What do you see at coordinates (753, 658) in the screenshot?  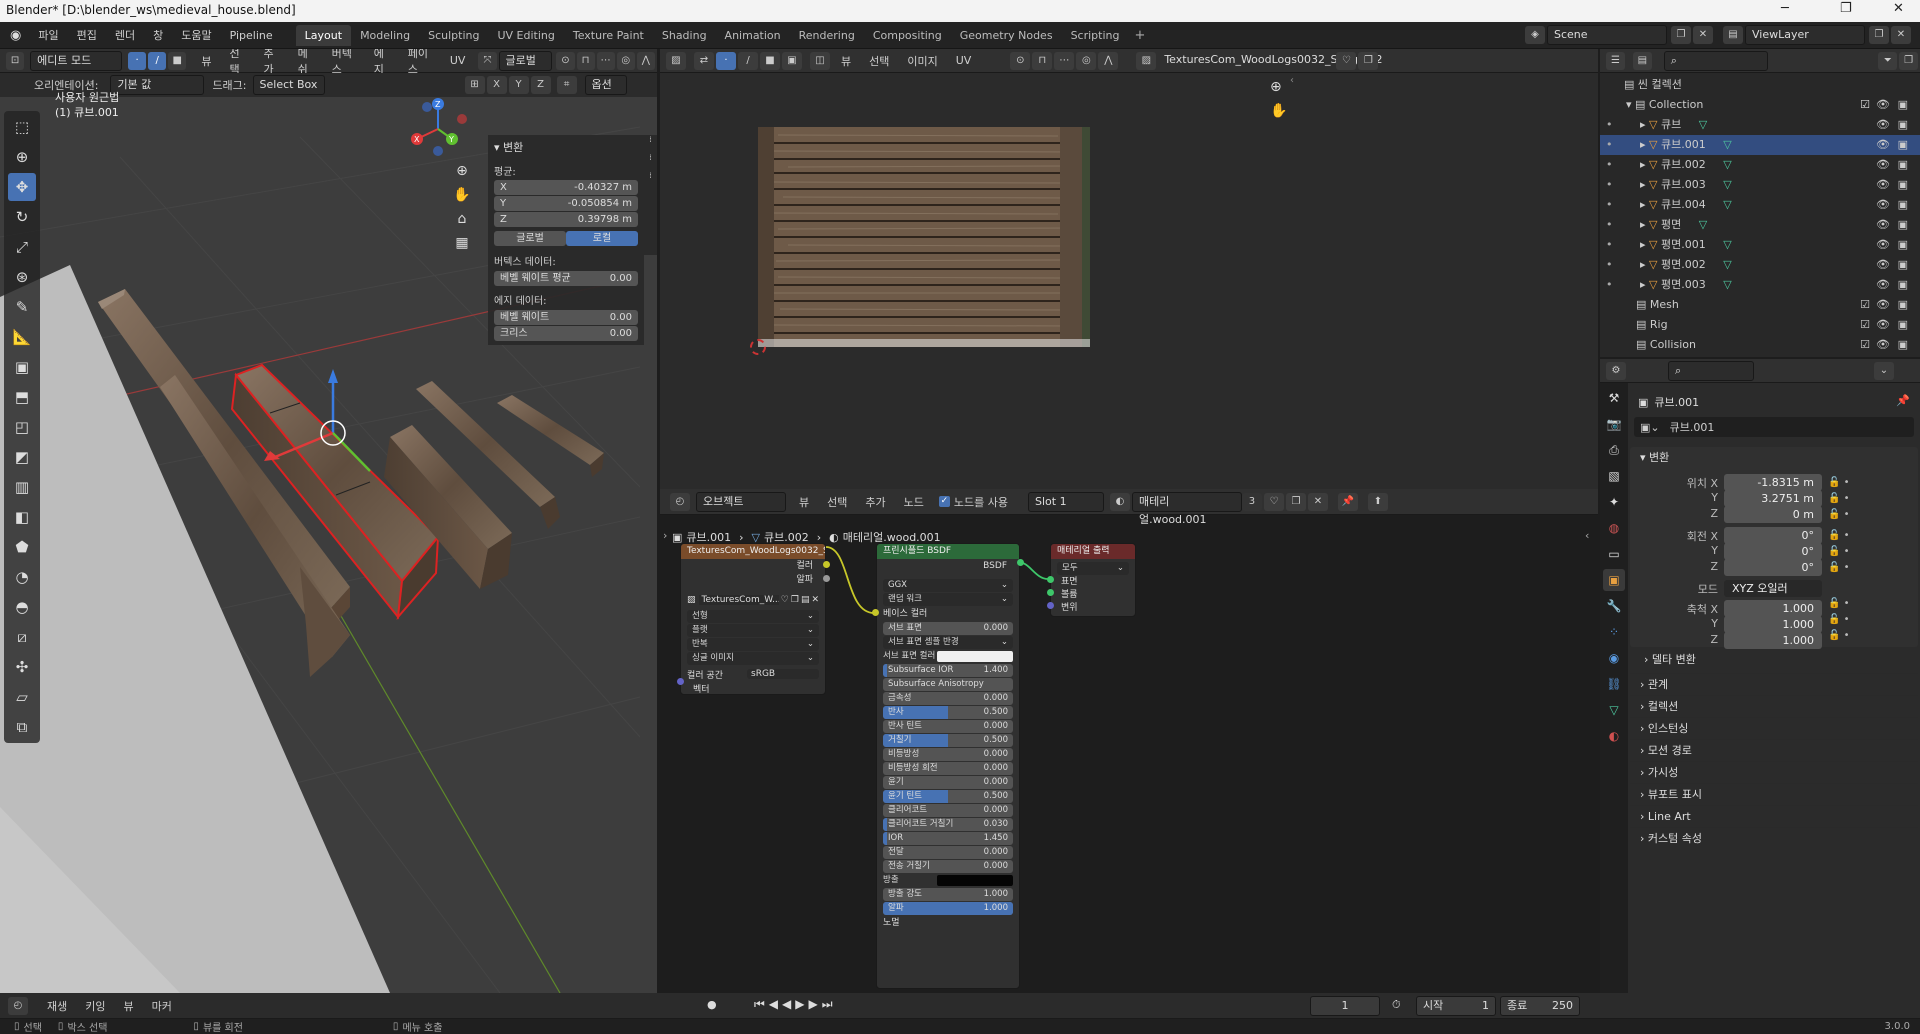 I see `source-dropdown: 싱글 이미지 ⌄` at bounding box center [753, 658].